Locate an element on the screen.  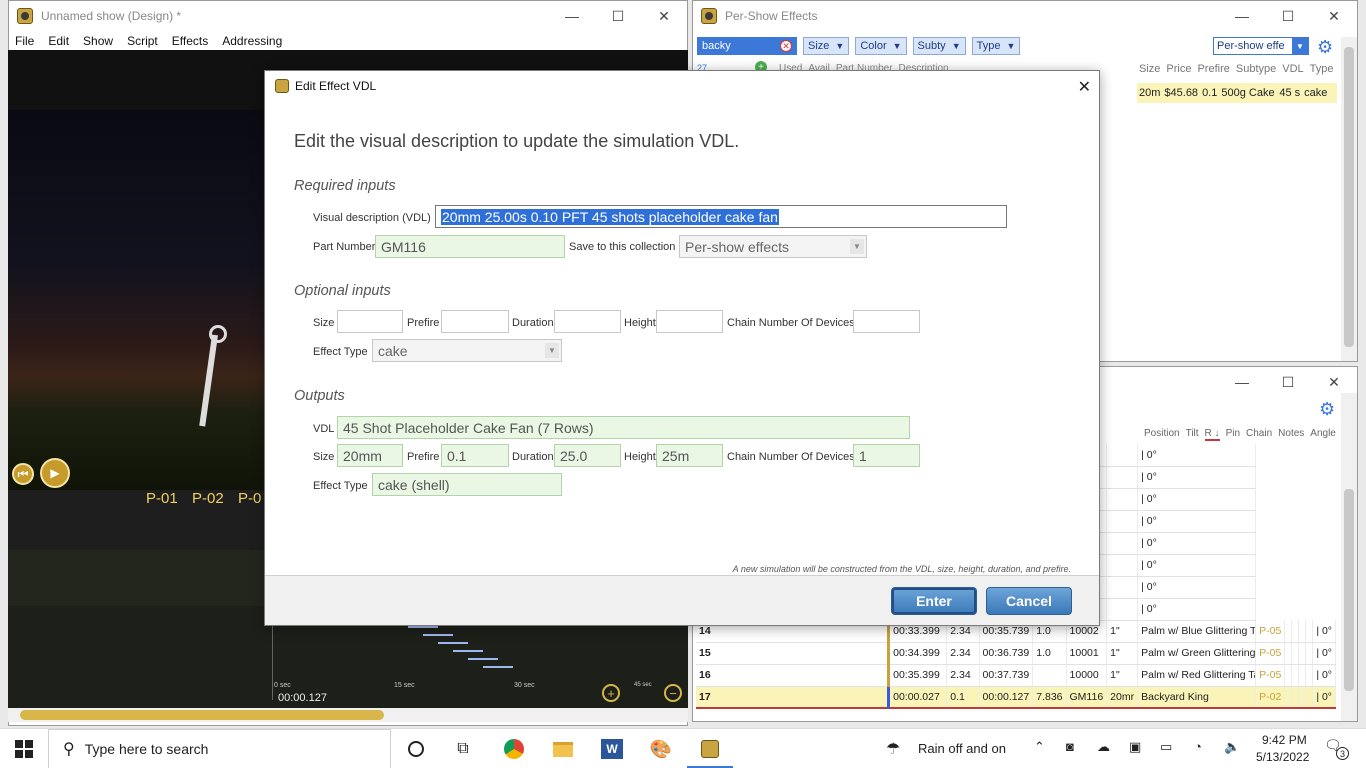
col-position: Position is located at coordinates (1162, 434).